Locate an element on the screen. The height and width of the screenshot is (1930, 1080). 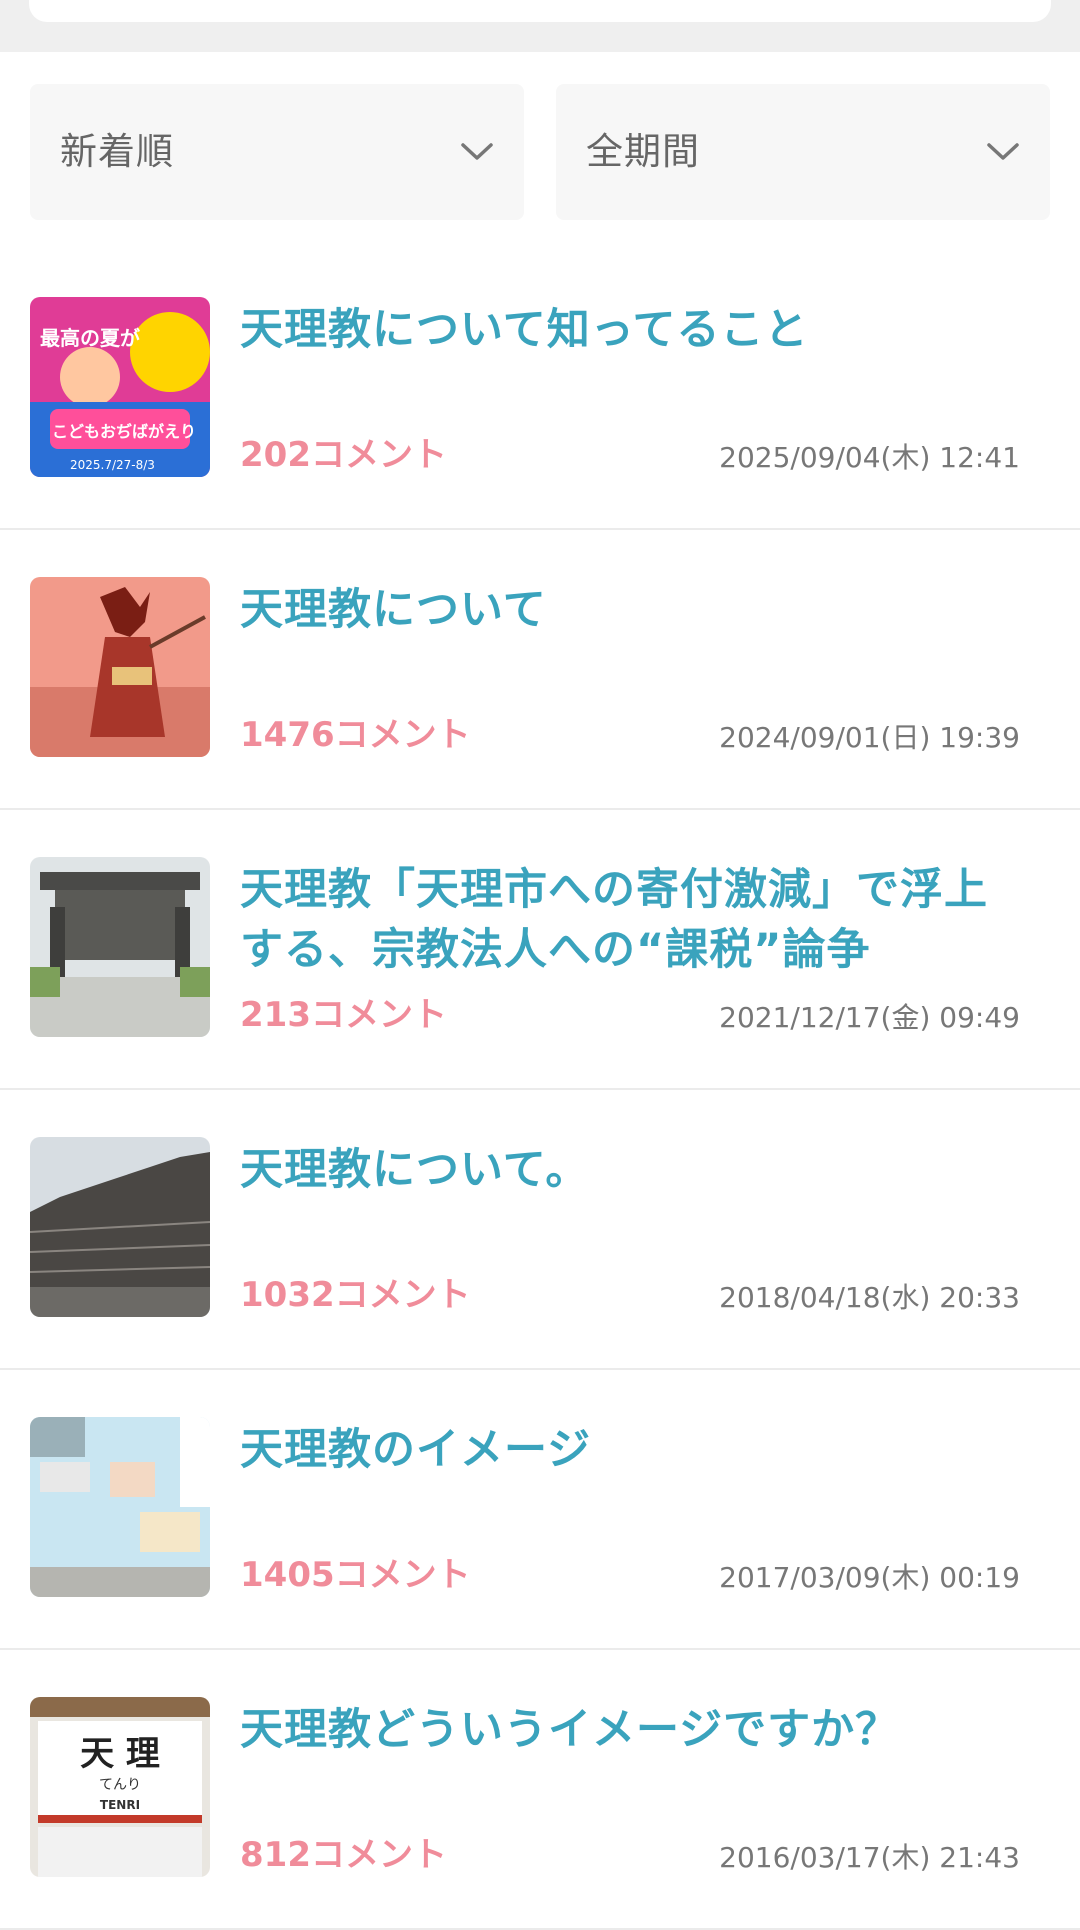
comment-count: 812コメント is located at coordinates (343, 1855).